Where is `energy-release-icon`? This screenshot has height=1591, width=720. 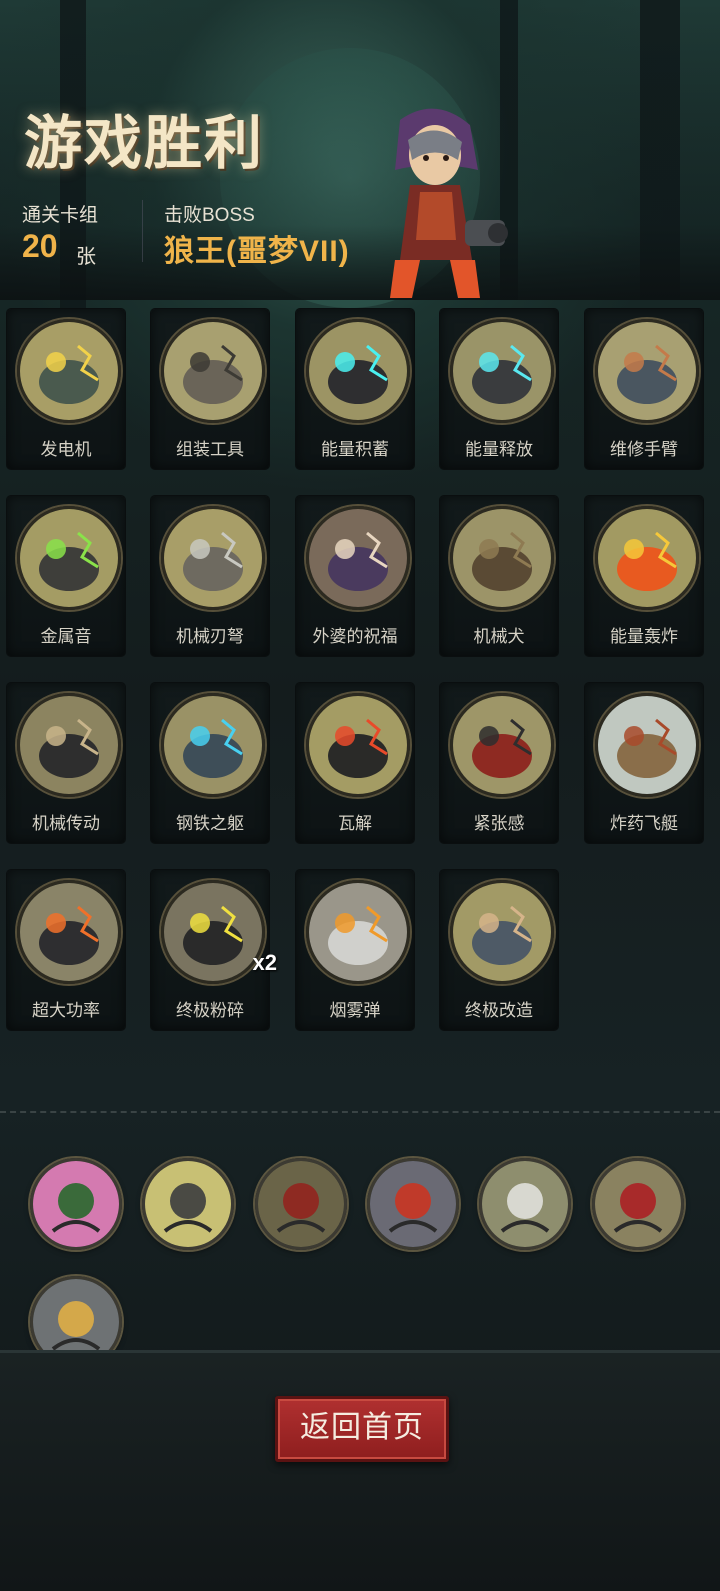
energy-release-icon is located at coordinates (502, 371).